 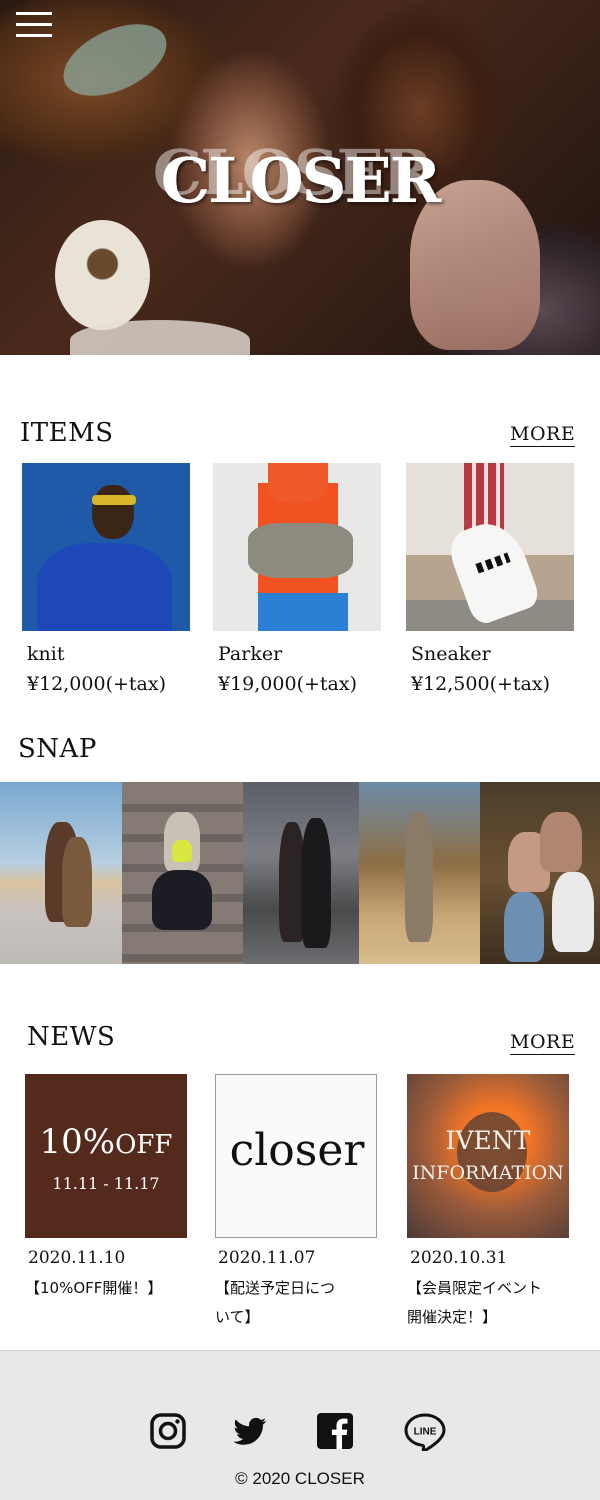 I want to click on item-price: ¥12,000(+tax), so click(x=96, y=684).